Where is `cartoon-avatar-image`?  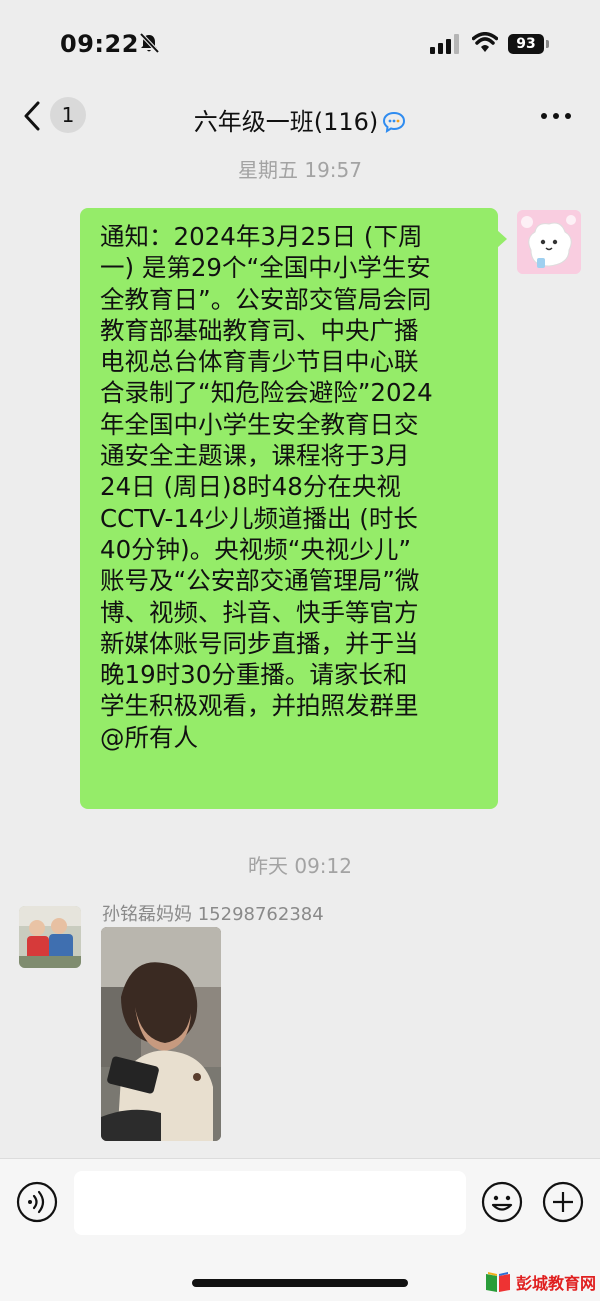
cartoon-avatar-image is located at coordinates (549, 242).